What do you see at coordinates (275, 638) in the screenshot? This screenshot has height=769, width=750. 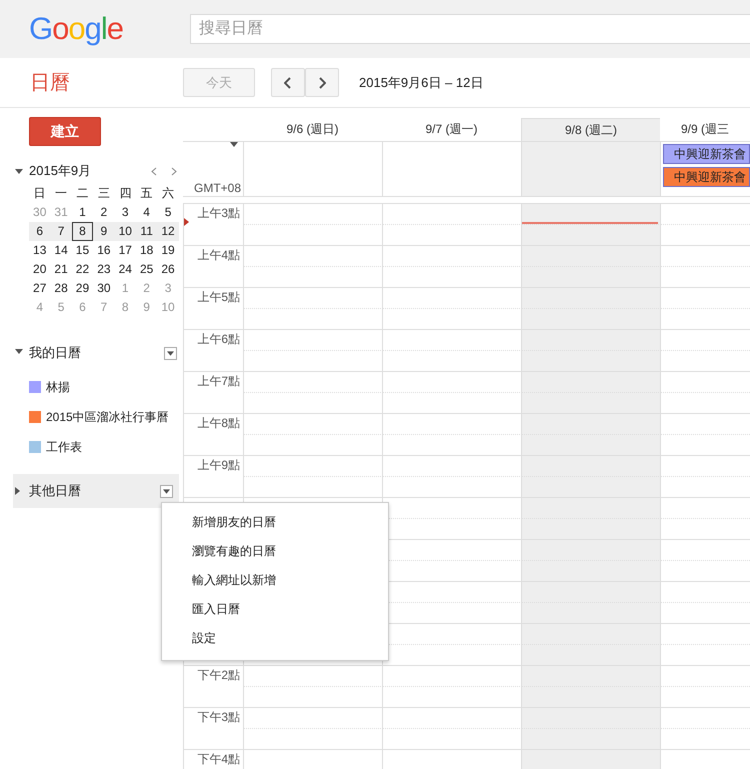 I see `menu-item: 設定` at bounding box center [275, 638].